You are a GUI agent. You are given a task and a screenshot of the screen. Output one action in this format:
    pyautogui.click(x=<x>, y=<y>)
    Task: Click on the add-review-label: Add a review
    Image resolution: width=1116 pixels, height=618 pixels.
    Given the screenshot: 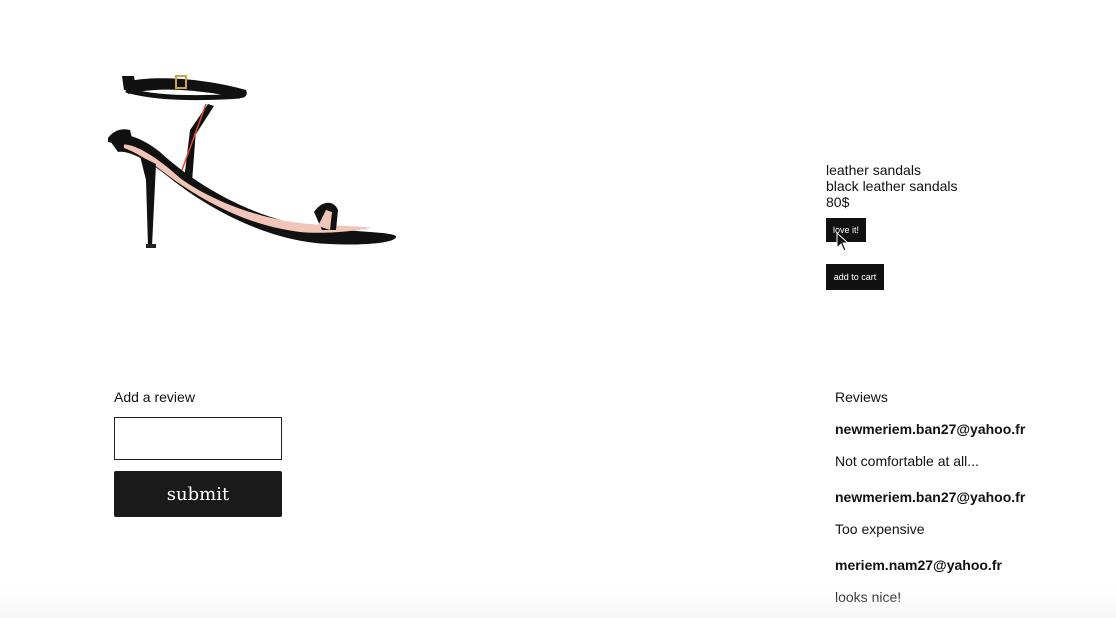 What is the action you would take?
    pyautogui.click(x=154, y=397)
    